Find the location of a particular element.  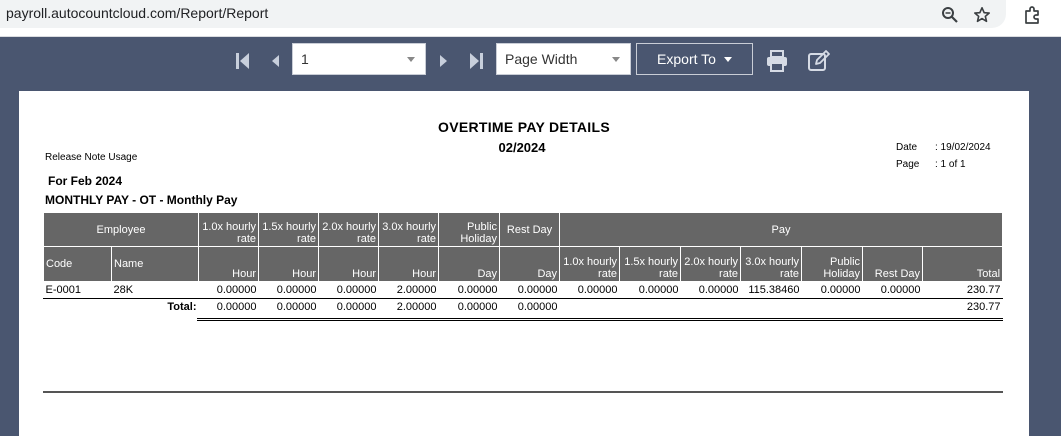

bookmark-star-icon is located at coordinates (982, 15).